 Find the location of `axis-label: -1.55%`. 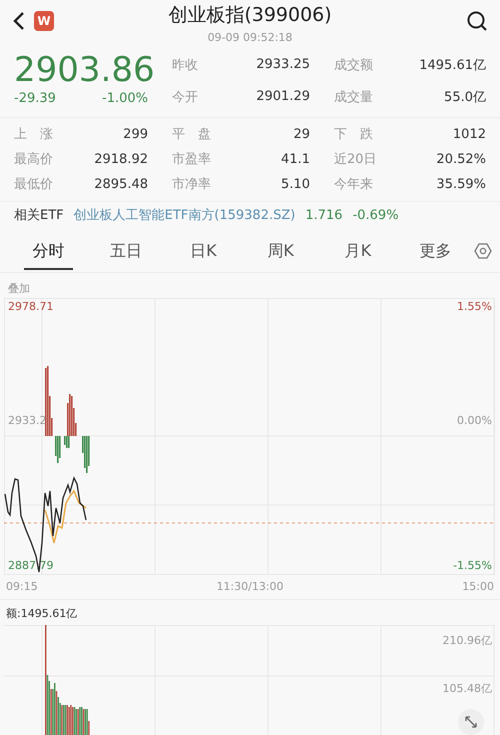

axis-label: -1.55% is located at coordinates (472, 565).